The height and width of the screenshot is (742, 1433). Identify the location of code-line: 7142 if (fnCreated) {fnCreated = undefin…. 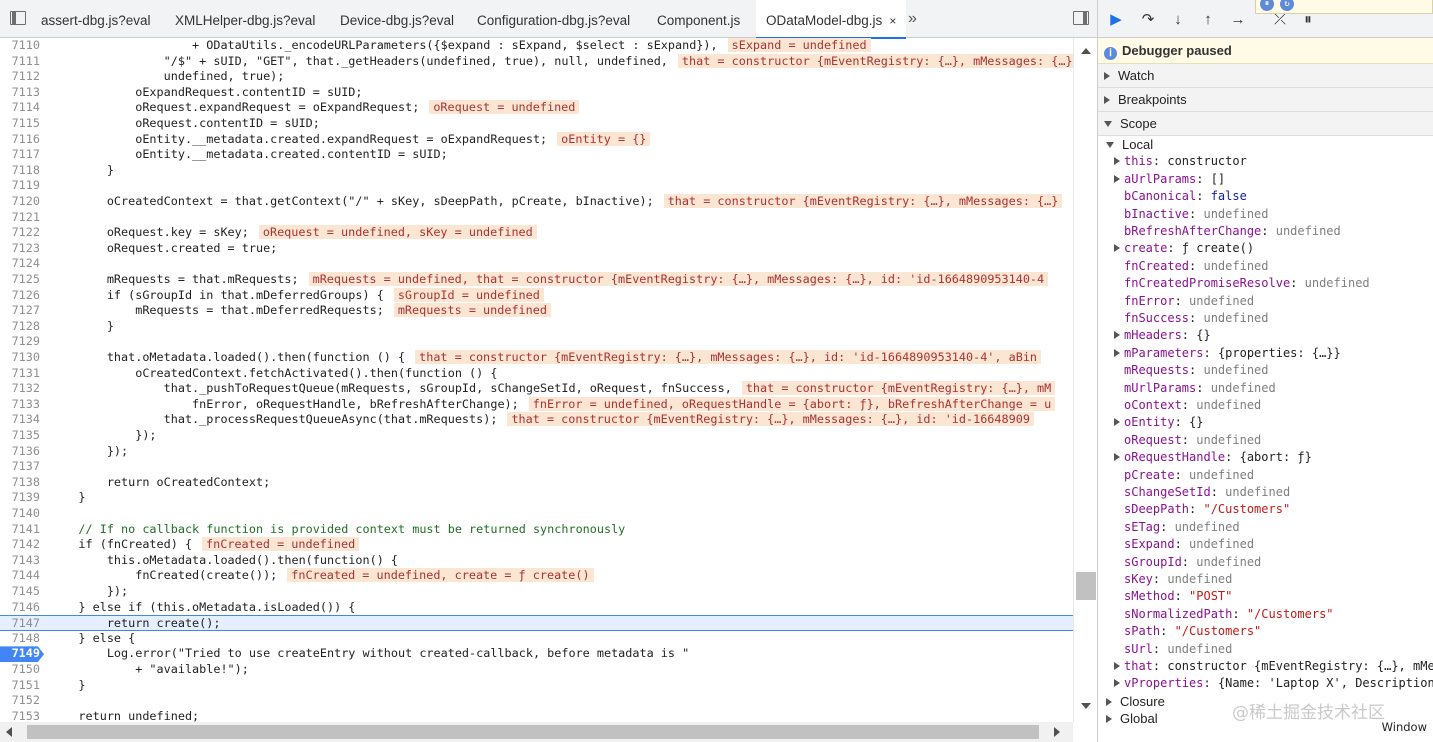
(536, 545).